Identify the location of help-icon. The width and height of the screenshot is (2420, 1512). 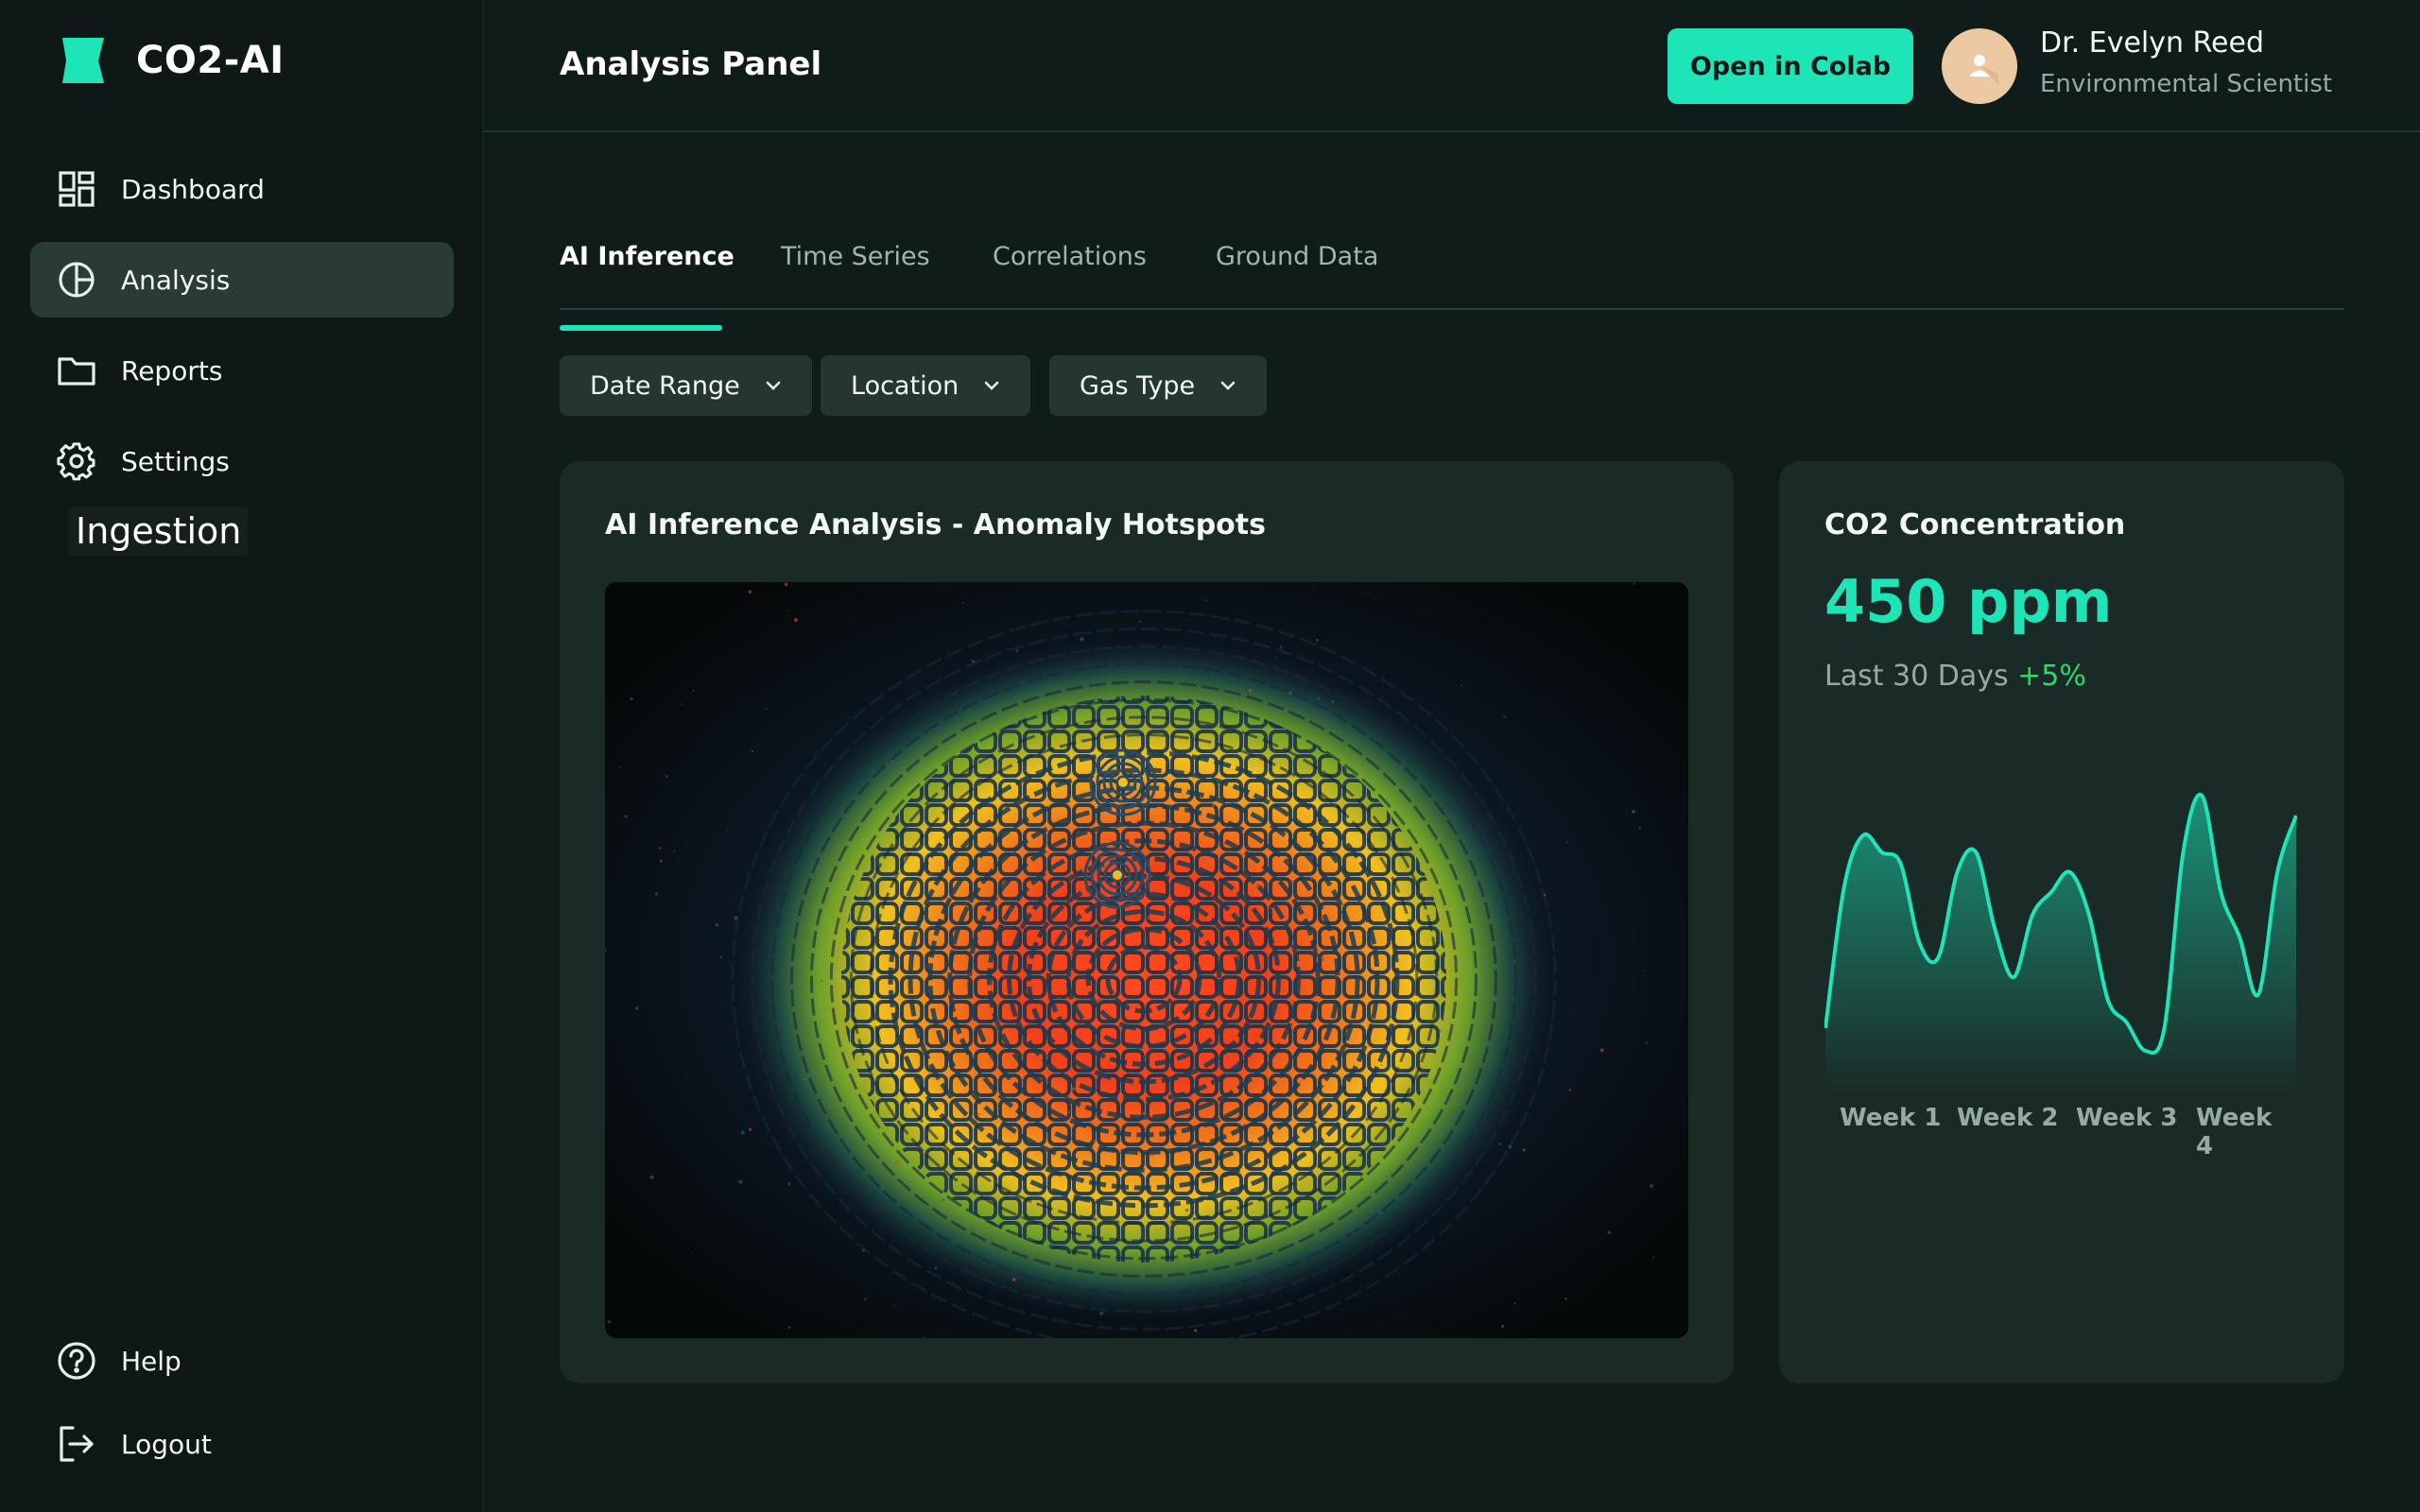
(76, 1361).